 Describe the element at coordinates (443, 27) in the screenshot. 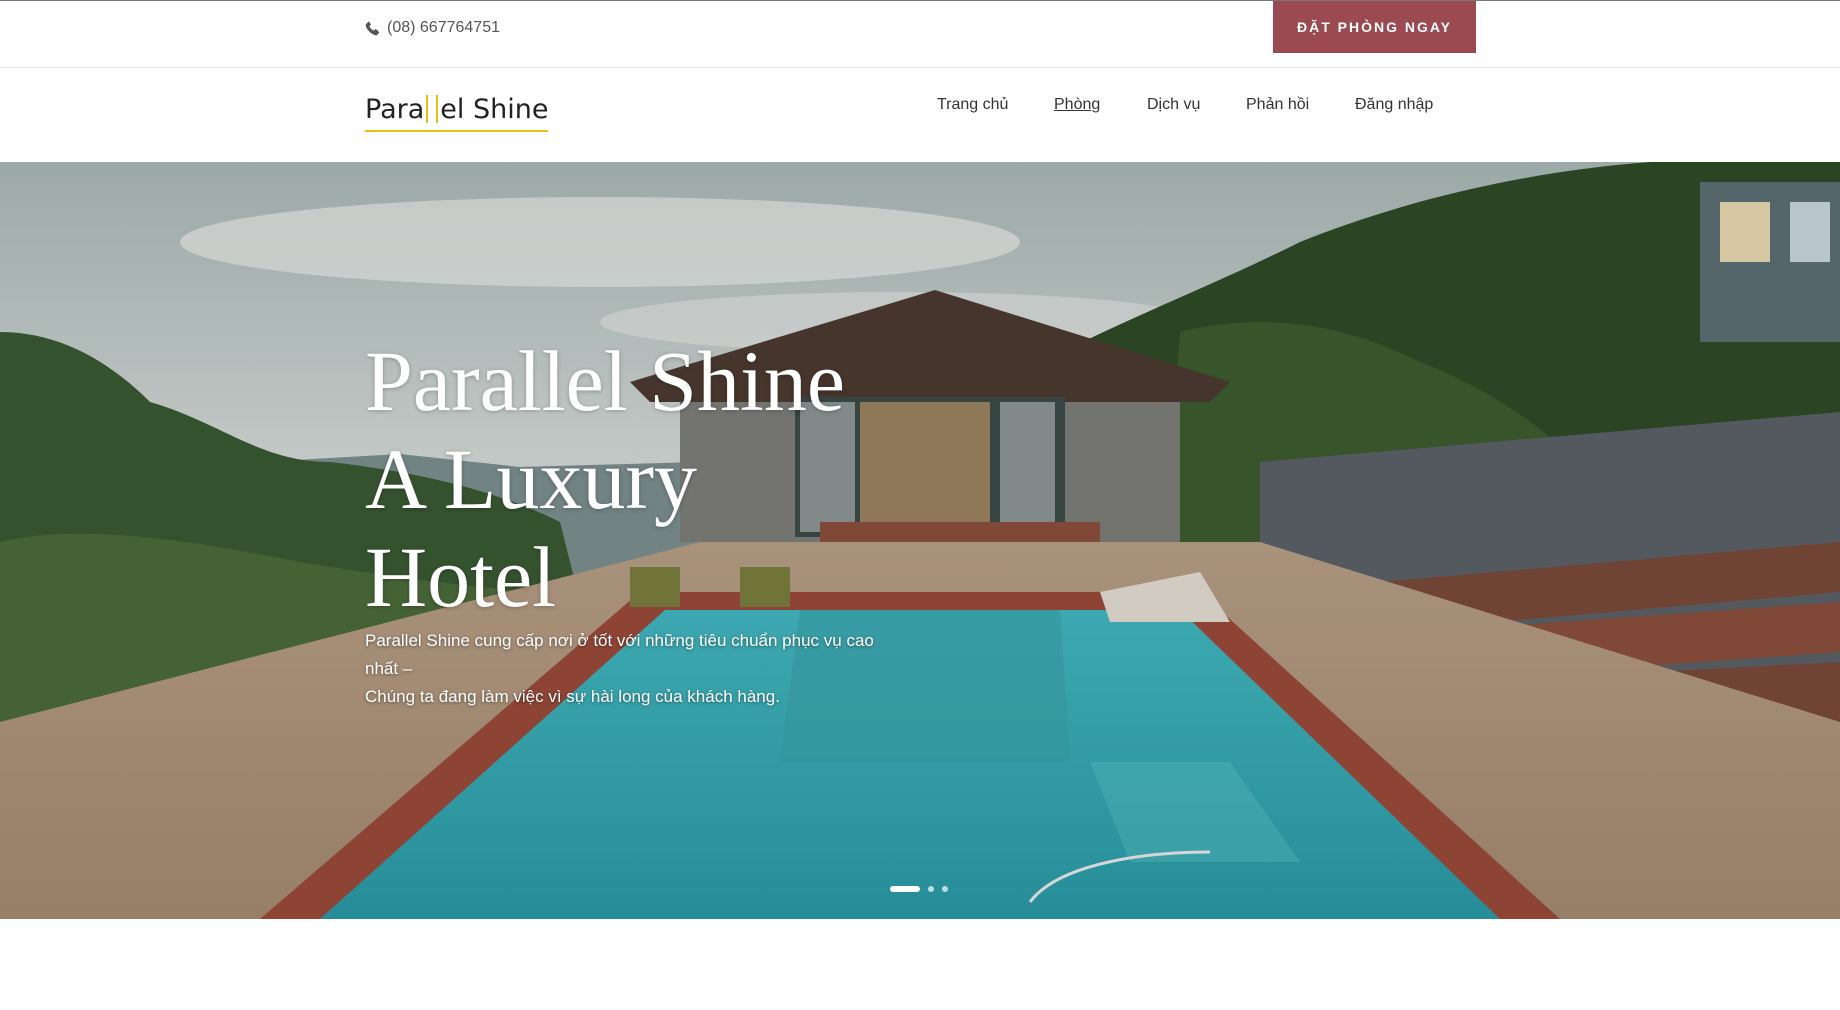

I see `phone-number: (08) 667764751` at that location.